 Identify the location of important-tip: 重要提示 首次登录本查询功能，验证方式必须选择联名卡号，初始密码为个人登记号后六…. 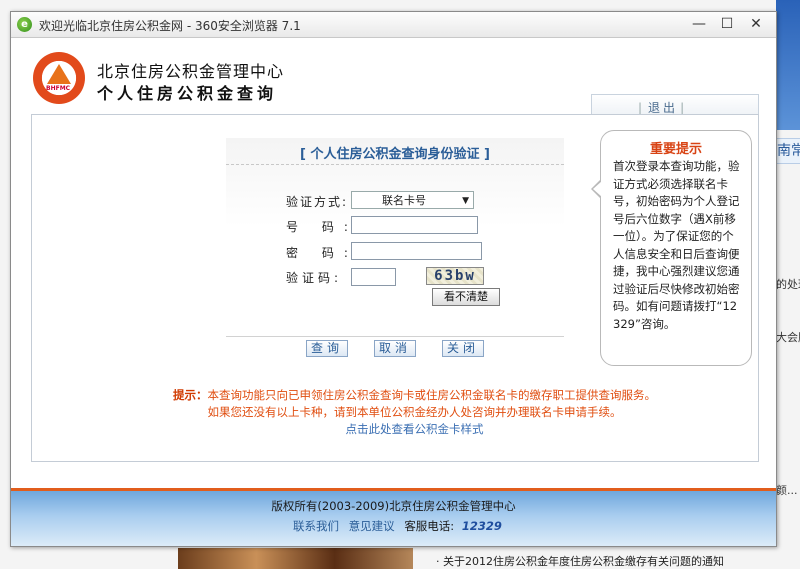
(671, 248).